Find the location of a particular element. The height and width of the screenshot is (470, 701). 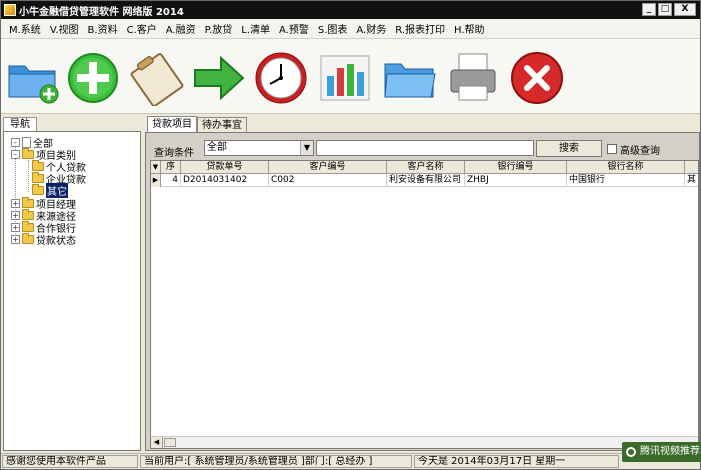

query-bar: 查询条件 全部 ▼ 搜索 高级查询 is located at coordinates (422, 148).